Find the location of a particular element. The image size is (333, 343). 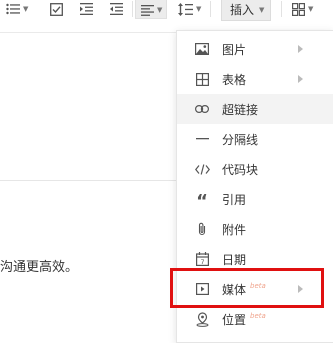

checklist-button is located at coordinates (56, 9).